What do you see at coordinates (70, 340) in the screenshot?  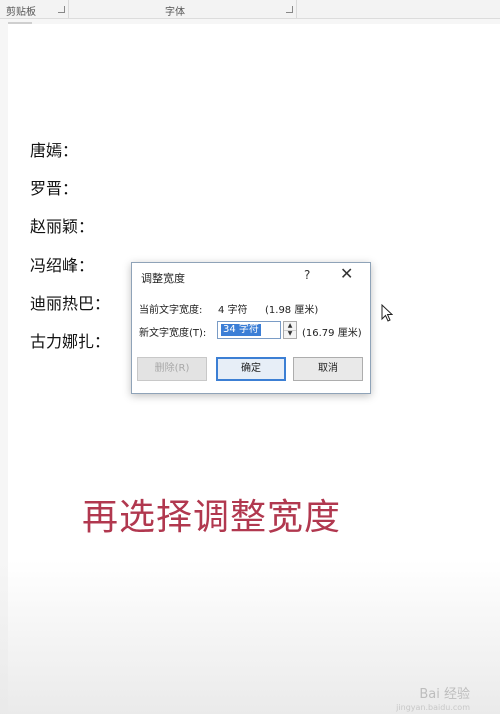 I see `document-line: 古力娜扎：` at bounding box center [70, 340].